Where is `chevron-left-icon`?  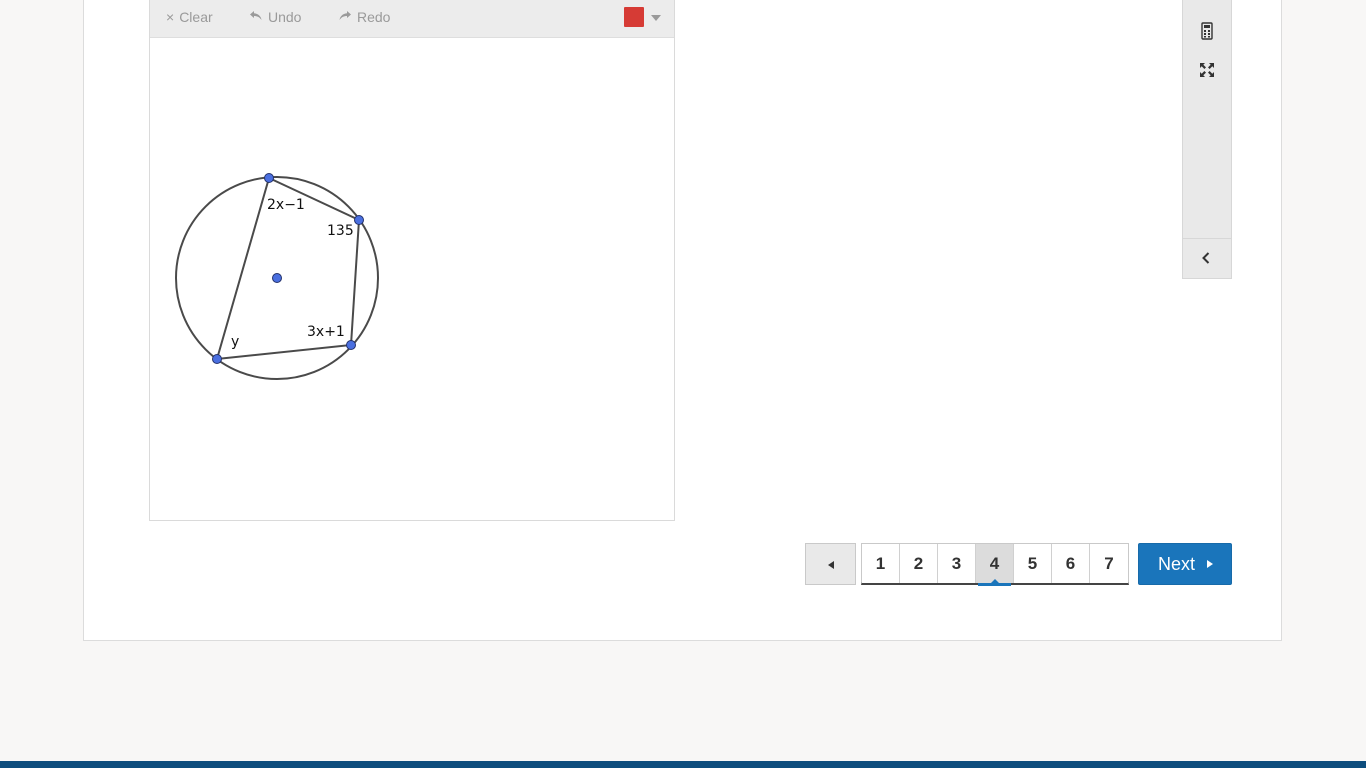
chevron-left-icon is located at coordinates (1206, 258).